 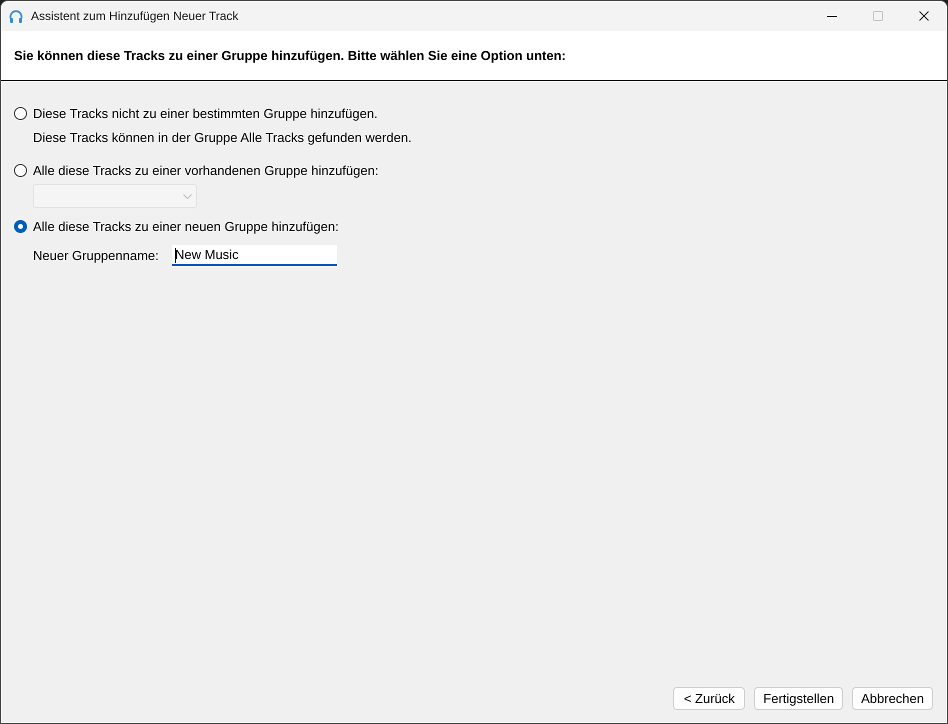 What do you see at coordinates (16, 16) in the screenshot?
I see `headphones-icon` at bounding box center [16, 16].